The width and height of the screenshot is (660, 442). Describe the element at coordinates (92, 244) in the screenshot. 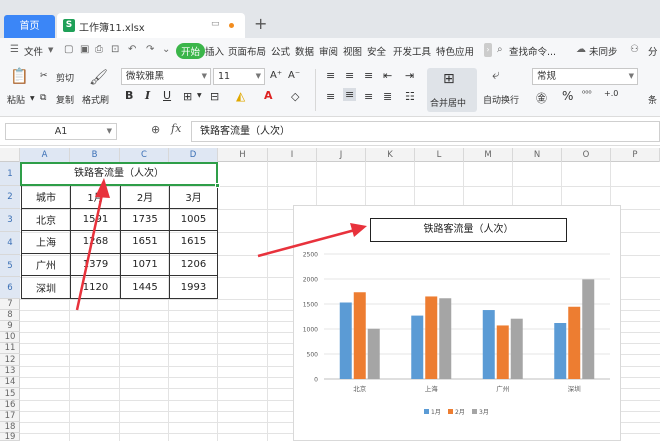

I see `arrow-to-a1` at that location.